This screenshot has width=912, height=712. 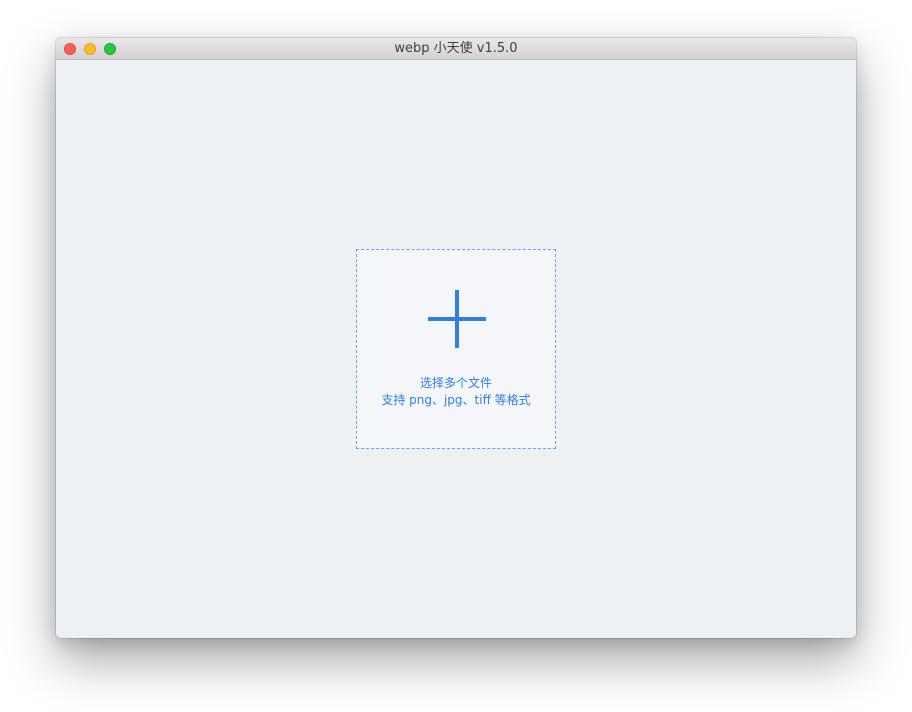 I want to click on window-title: webp 小天使 v1.5.0, so click(x=456, y=48).